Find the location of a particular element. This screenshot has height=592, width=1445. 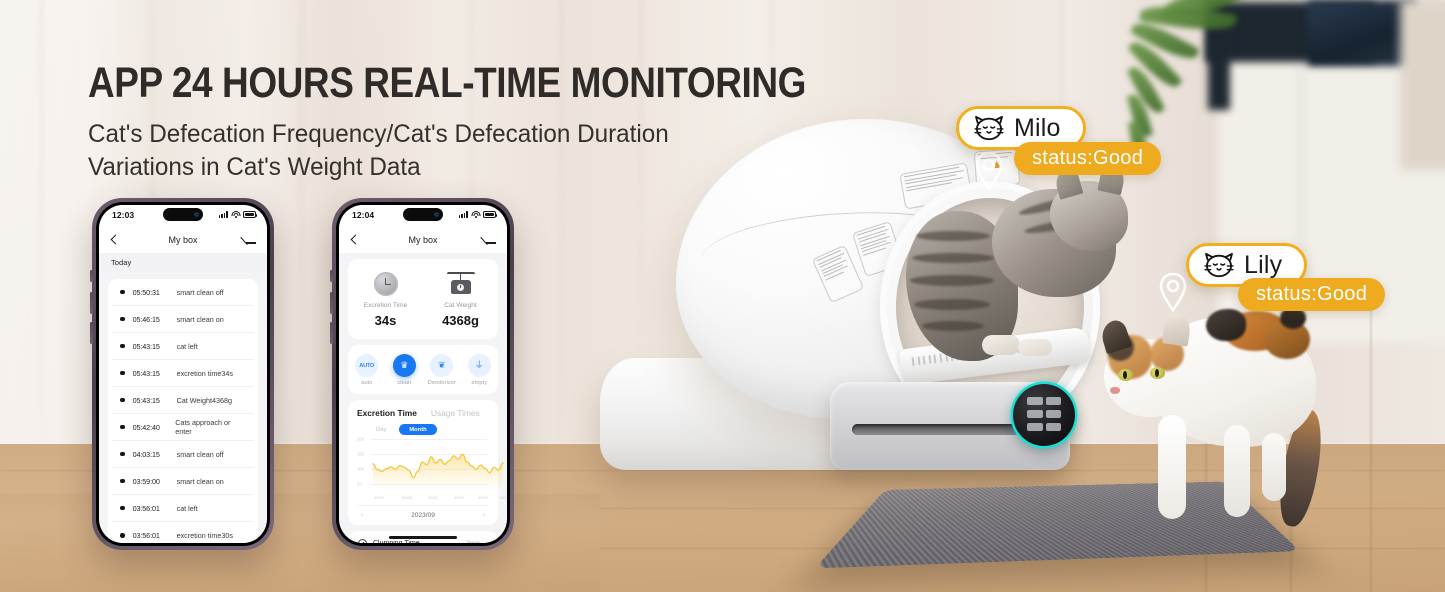

log-text: smart clean on is located at coordinates (200, 481).